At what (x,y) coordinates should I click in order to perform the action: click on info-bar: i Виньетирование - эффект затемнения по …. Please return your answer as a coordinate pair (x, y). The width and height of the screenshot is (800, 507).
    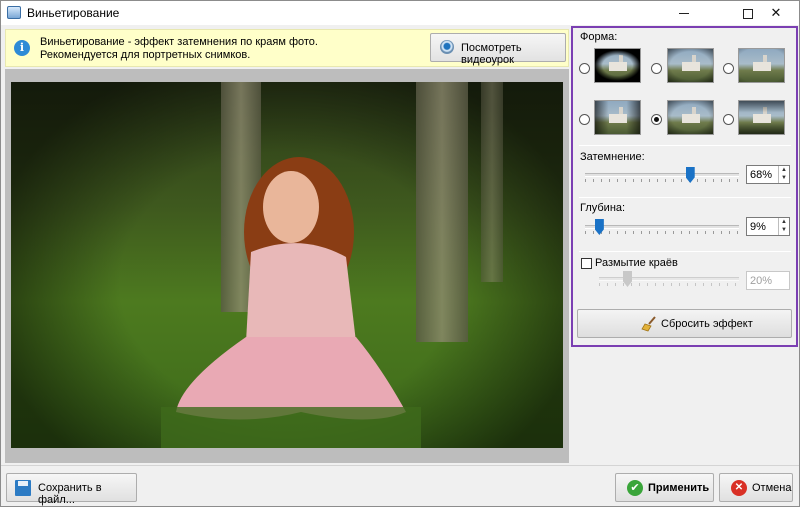
    Looking at the image, I should click on (287, 48).